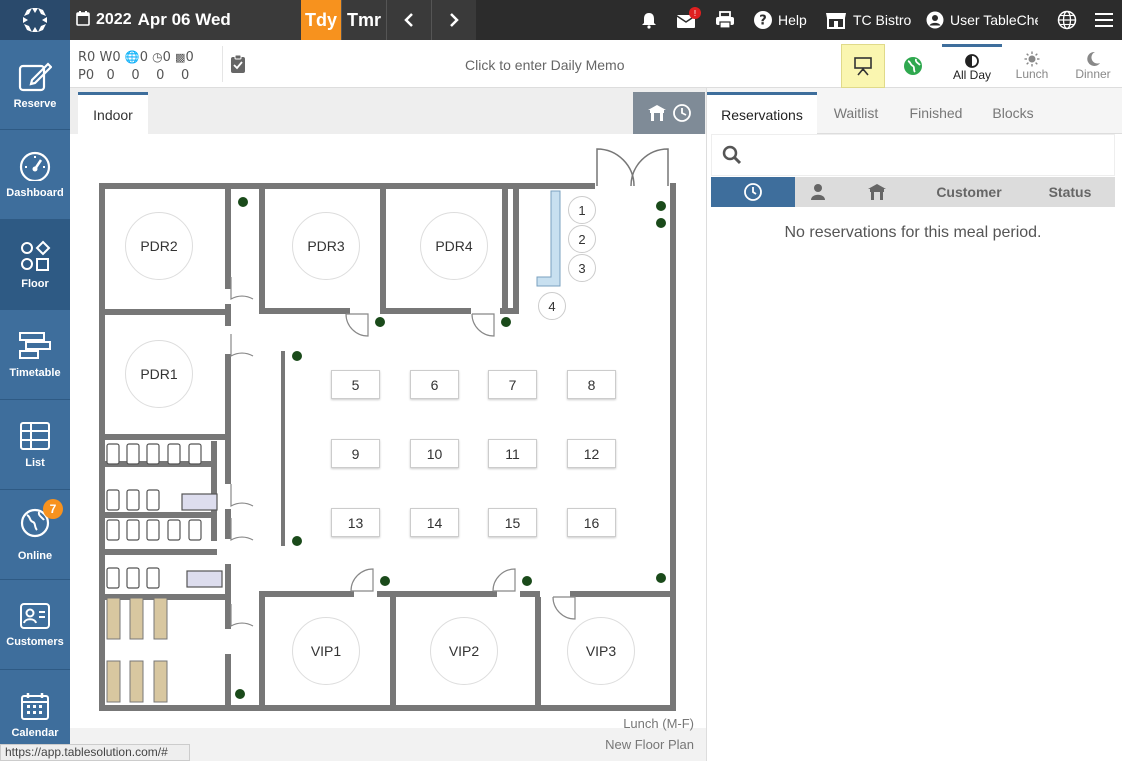  I want to click on table-icon, so click(35, 435).